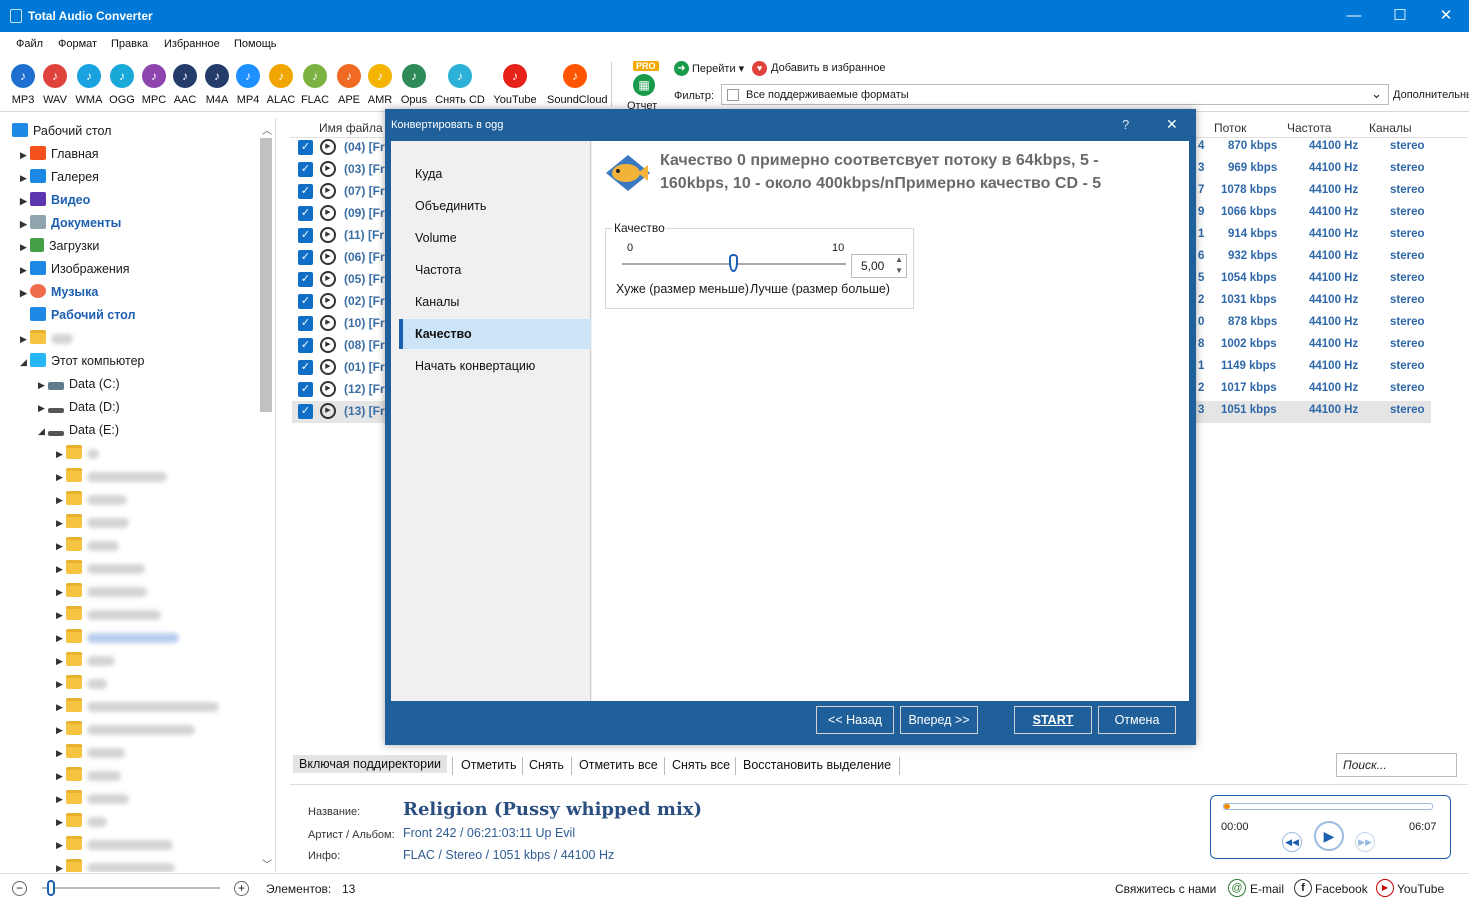 The width and height of the screenshot is (1469, 909). I want to click on youtube-link: YouTube, so click(1420, 889).